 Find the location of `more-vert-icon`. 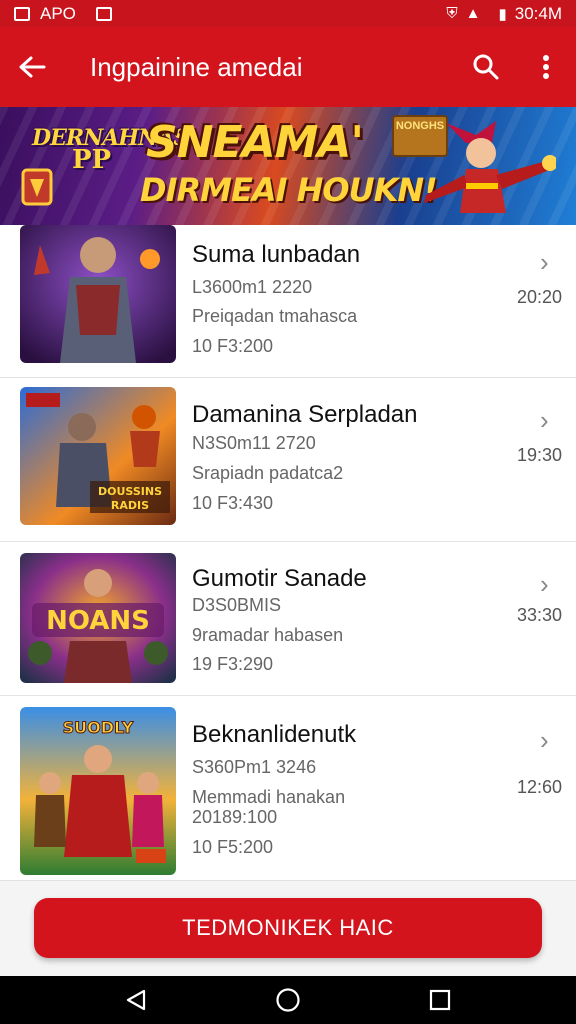

more-vert-icon is located at coordinates (546, 67).